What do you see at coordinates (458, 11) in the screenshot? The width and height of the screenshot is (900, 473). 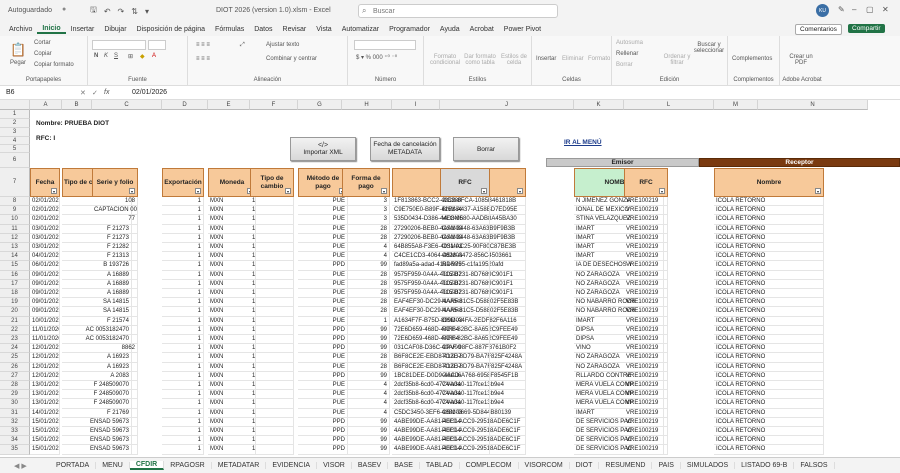 I see `search-box: ⌕ Buscar` at bounding box center [458, 11].